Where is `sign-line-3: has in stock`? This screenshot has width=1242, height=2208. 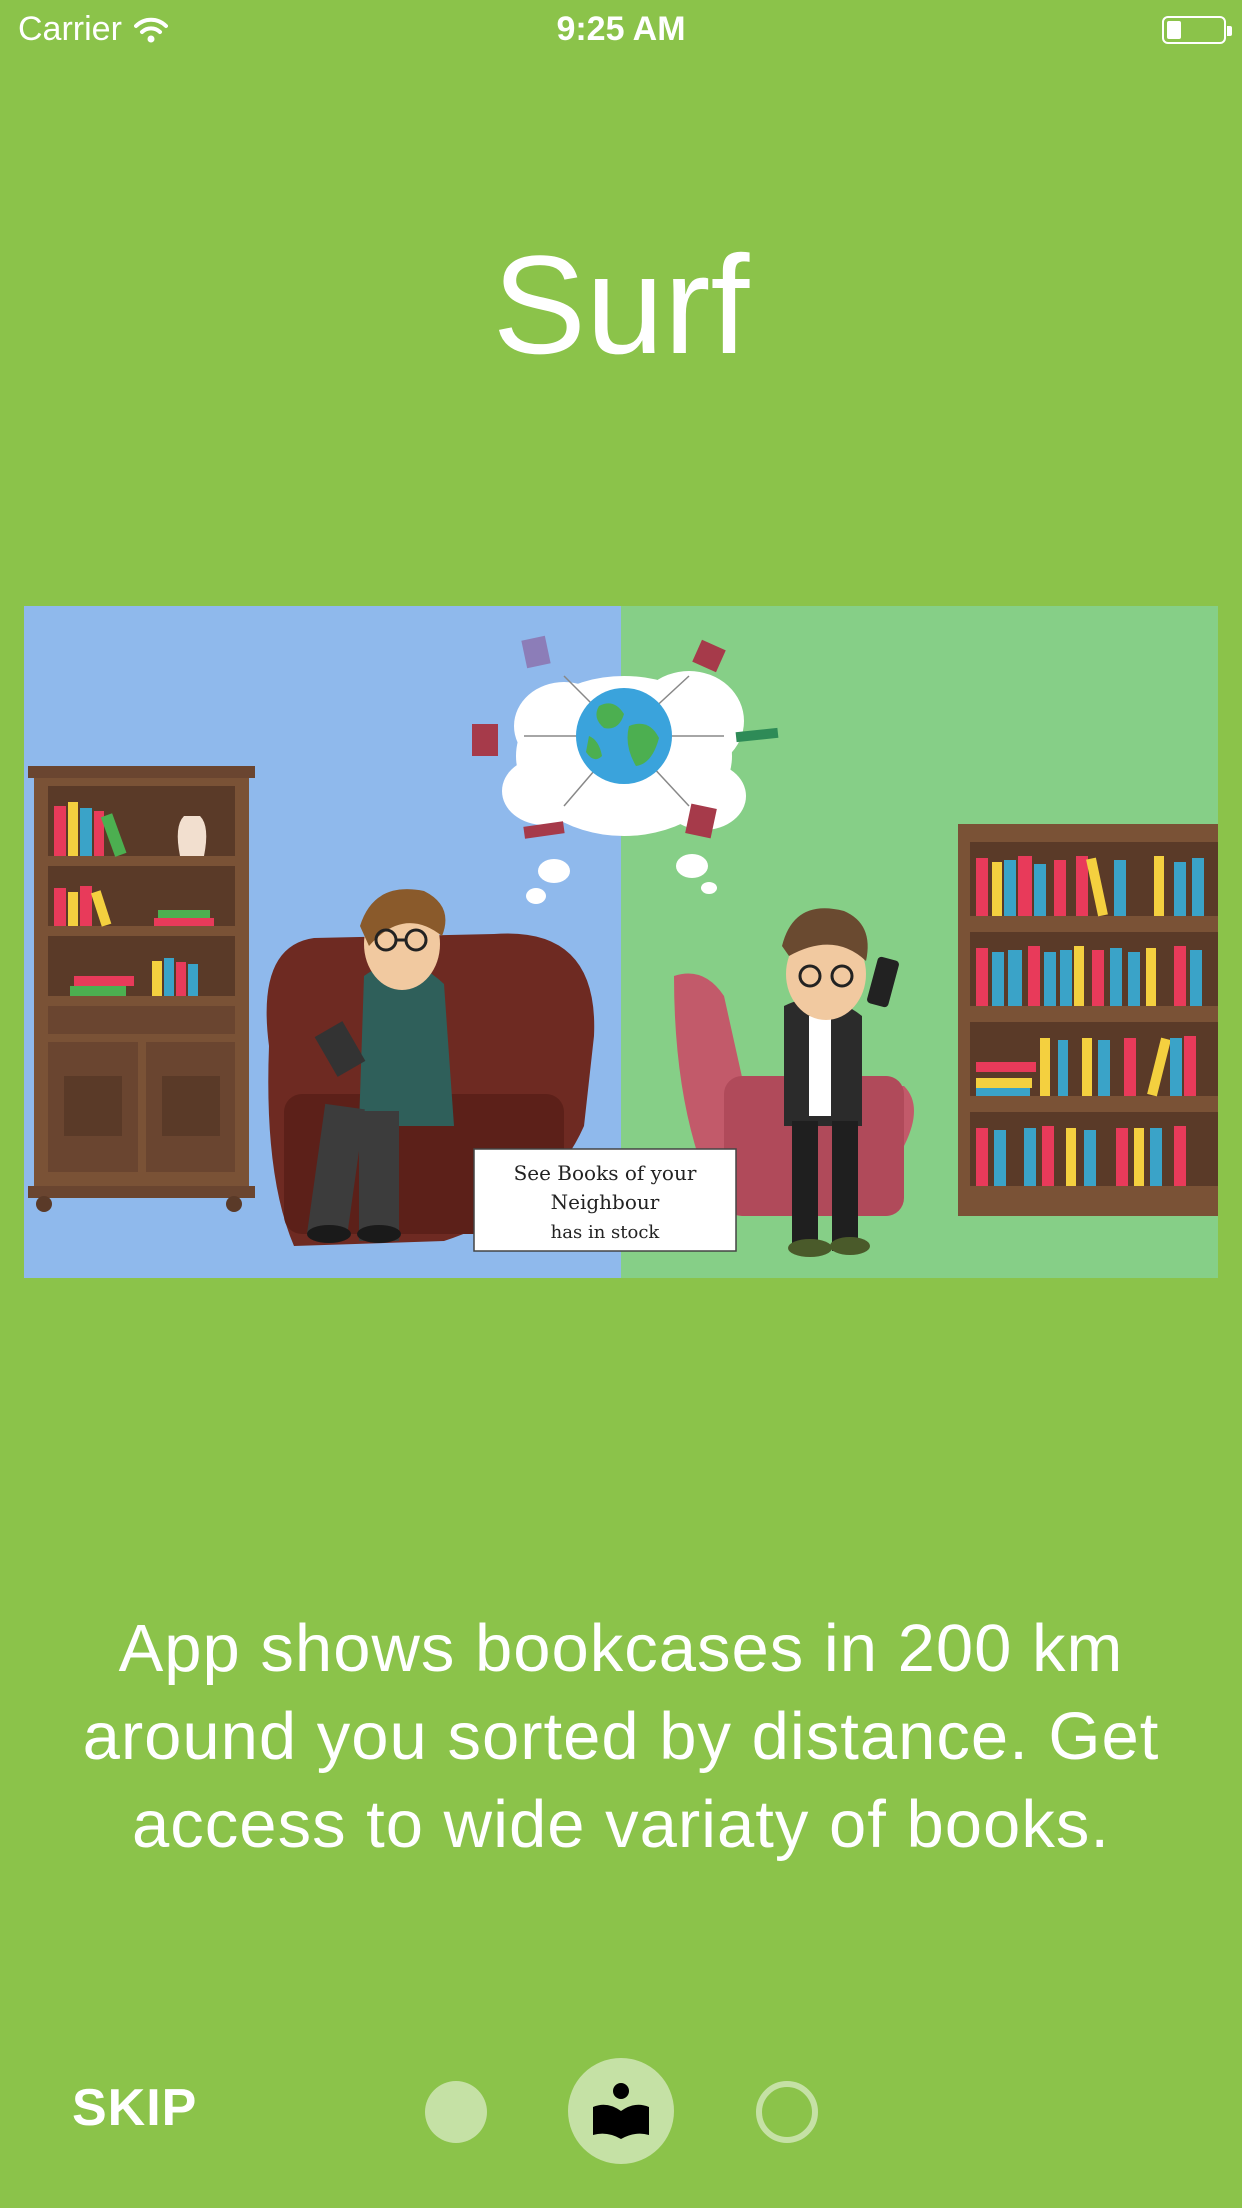
sign-line-3: has in stock is located at coordinates (606, 1232).